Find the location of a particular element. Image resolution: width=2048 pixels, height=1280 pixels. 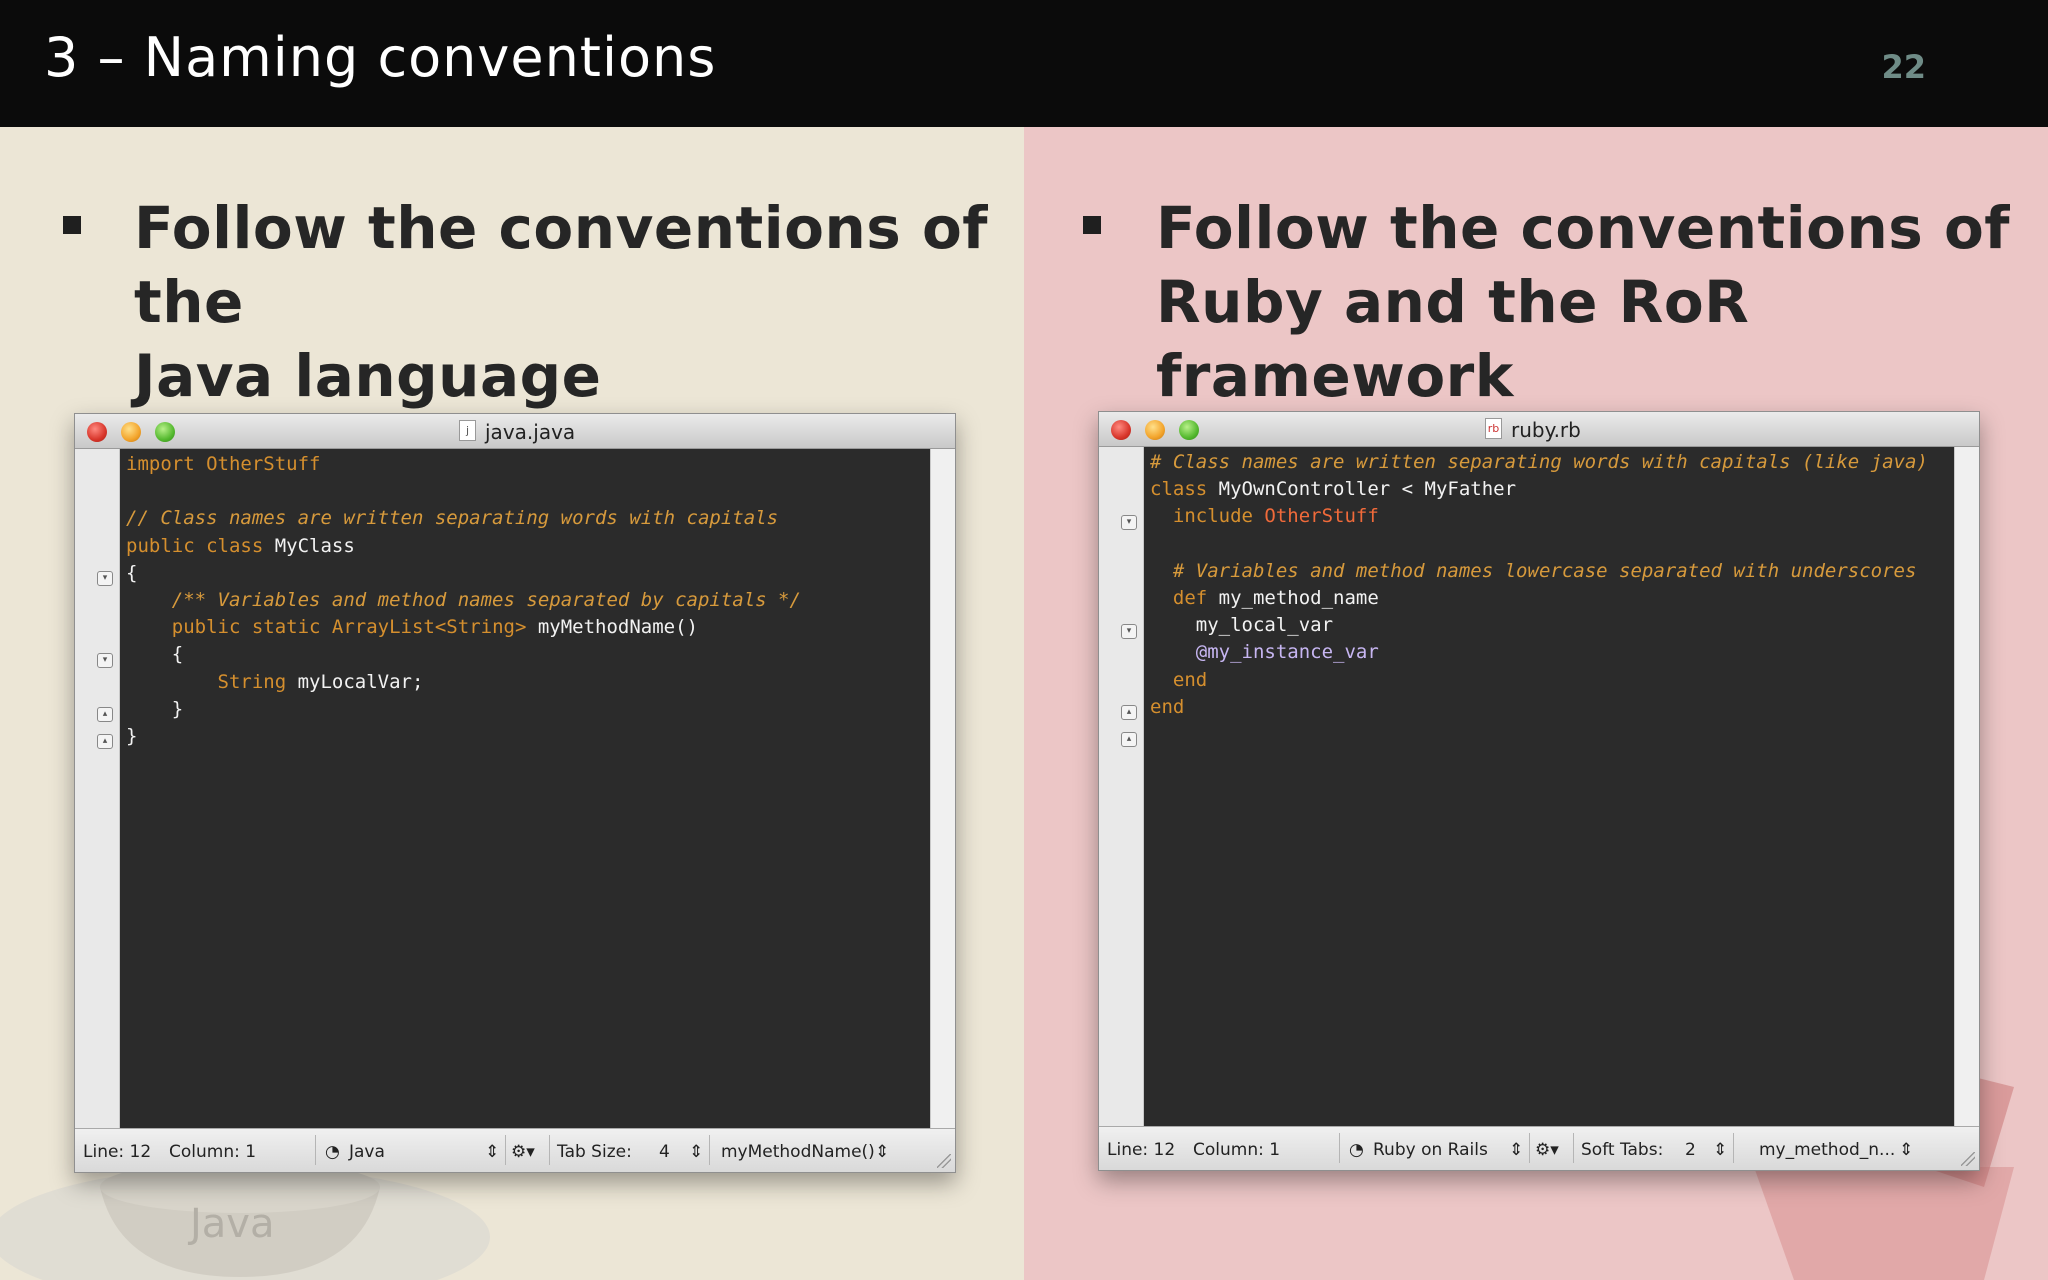

tab-size-label: Tab Size: is located at coordinates (594, 1152).